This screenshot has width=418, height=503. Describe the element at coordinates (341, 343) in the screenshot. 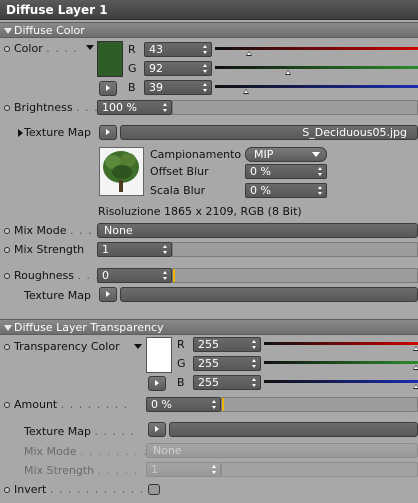

I see `transparency-channel-gradient-r` at that location.